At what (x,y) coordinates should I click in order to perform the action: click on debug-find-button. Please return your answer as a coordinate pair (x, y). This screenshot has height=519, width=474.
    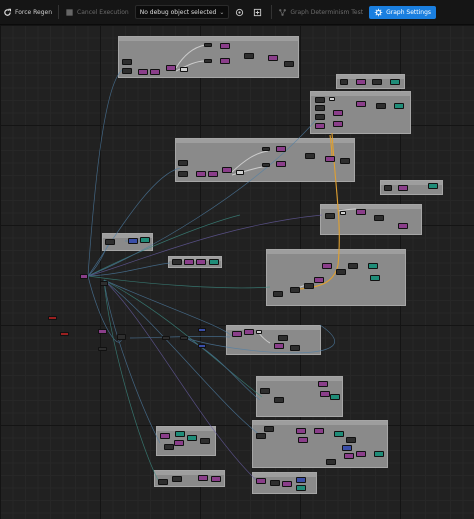
    Looking at the image, I should click on (241, 12).